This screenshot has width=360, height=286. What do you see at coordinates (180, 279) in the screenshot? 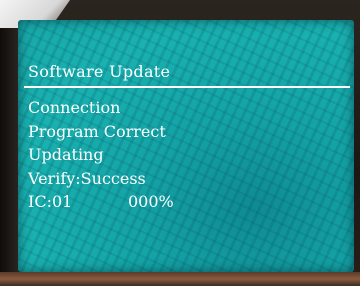
I see `device-bezel-bottom` at bounding box center [180, 279].